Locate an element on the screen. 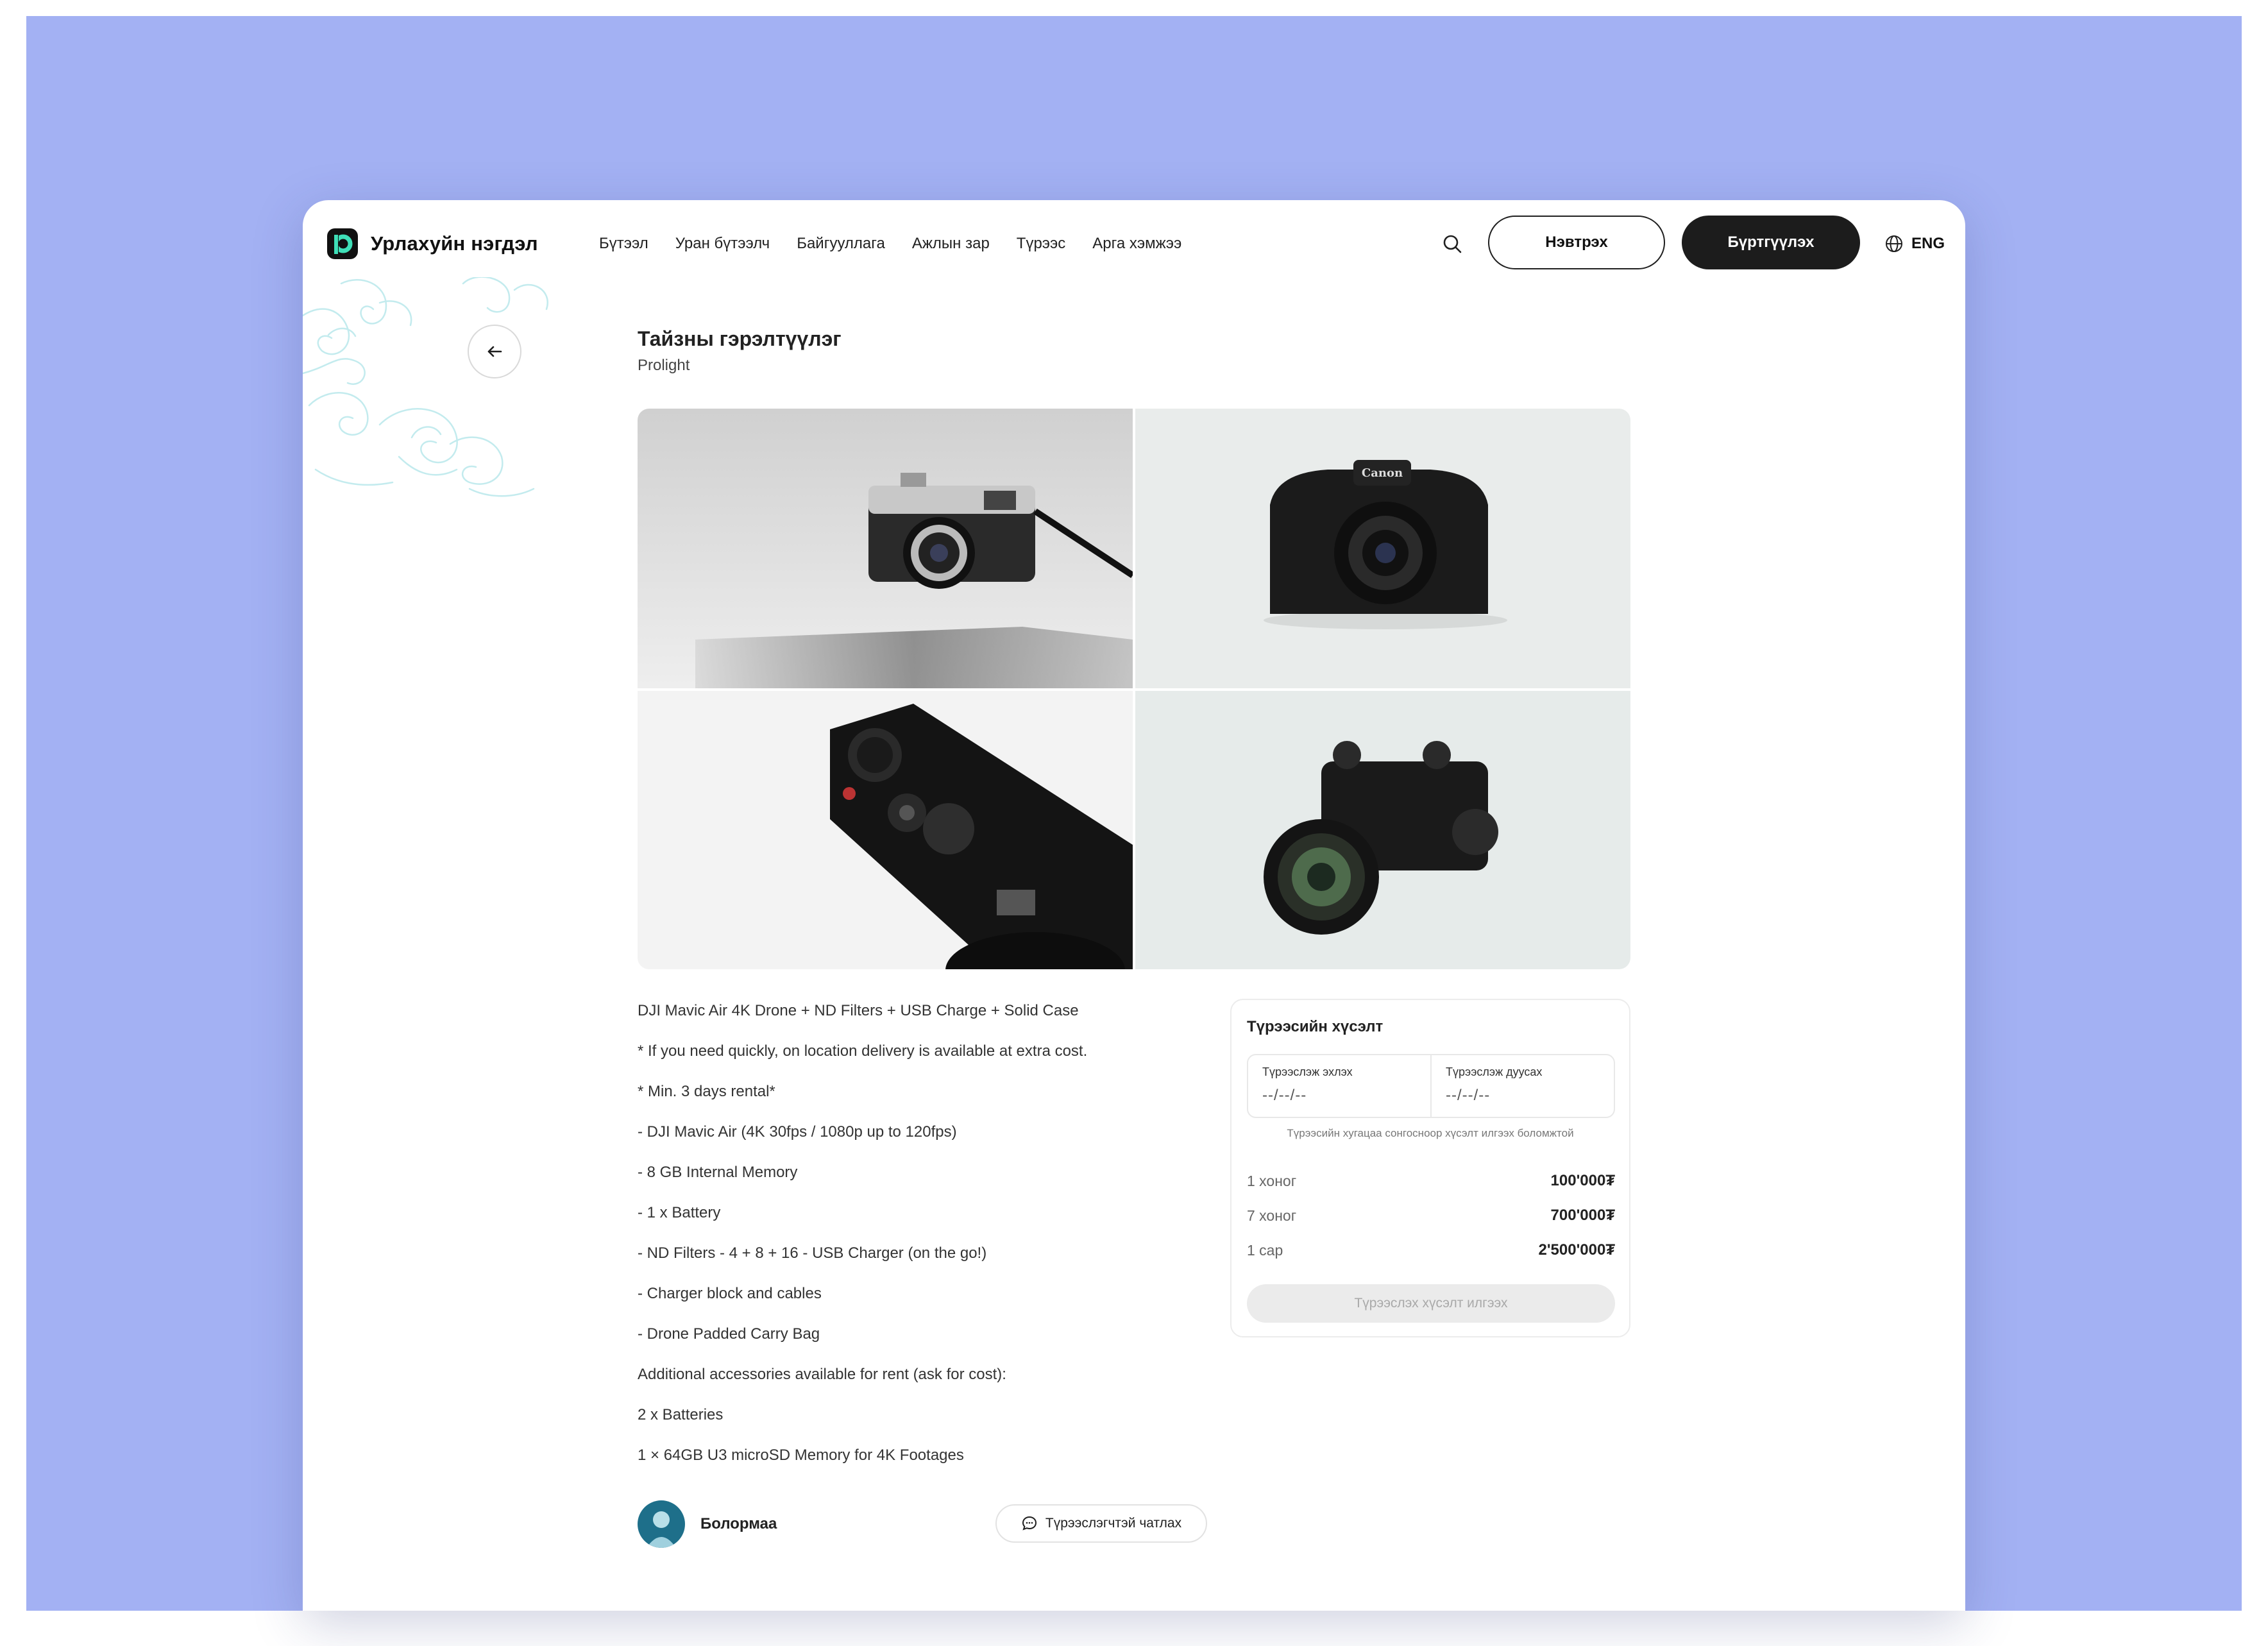  description-line: - Drone Padded Carry Bag is located at coordinates (729, 1334).